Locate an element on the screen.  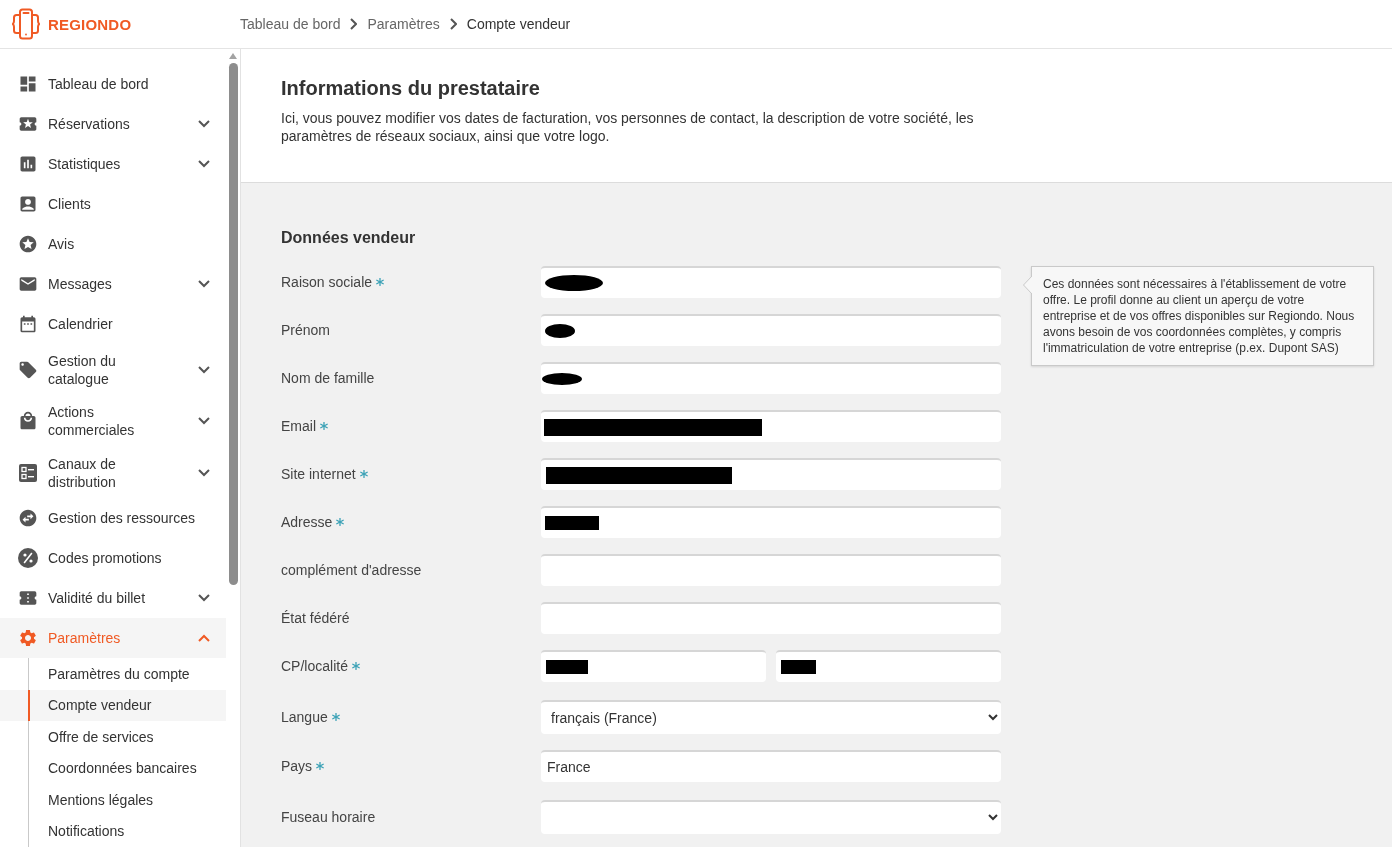
sidebar-item: Gestion du catalogue is located at coordinates (113, 370).